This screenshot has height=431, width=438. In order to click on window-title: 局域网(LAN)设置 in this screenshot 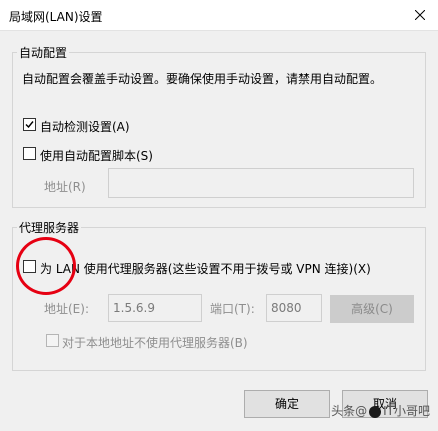, I will do `click(56, 17)`.